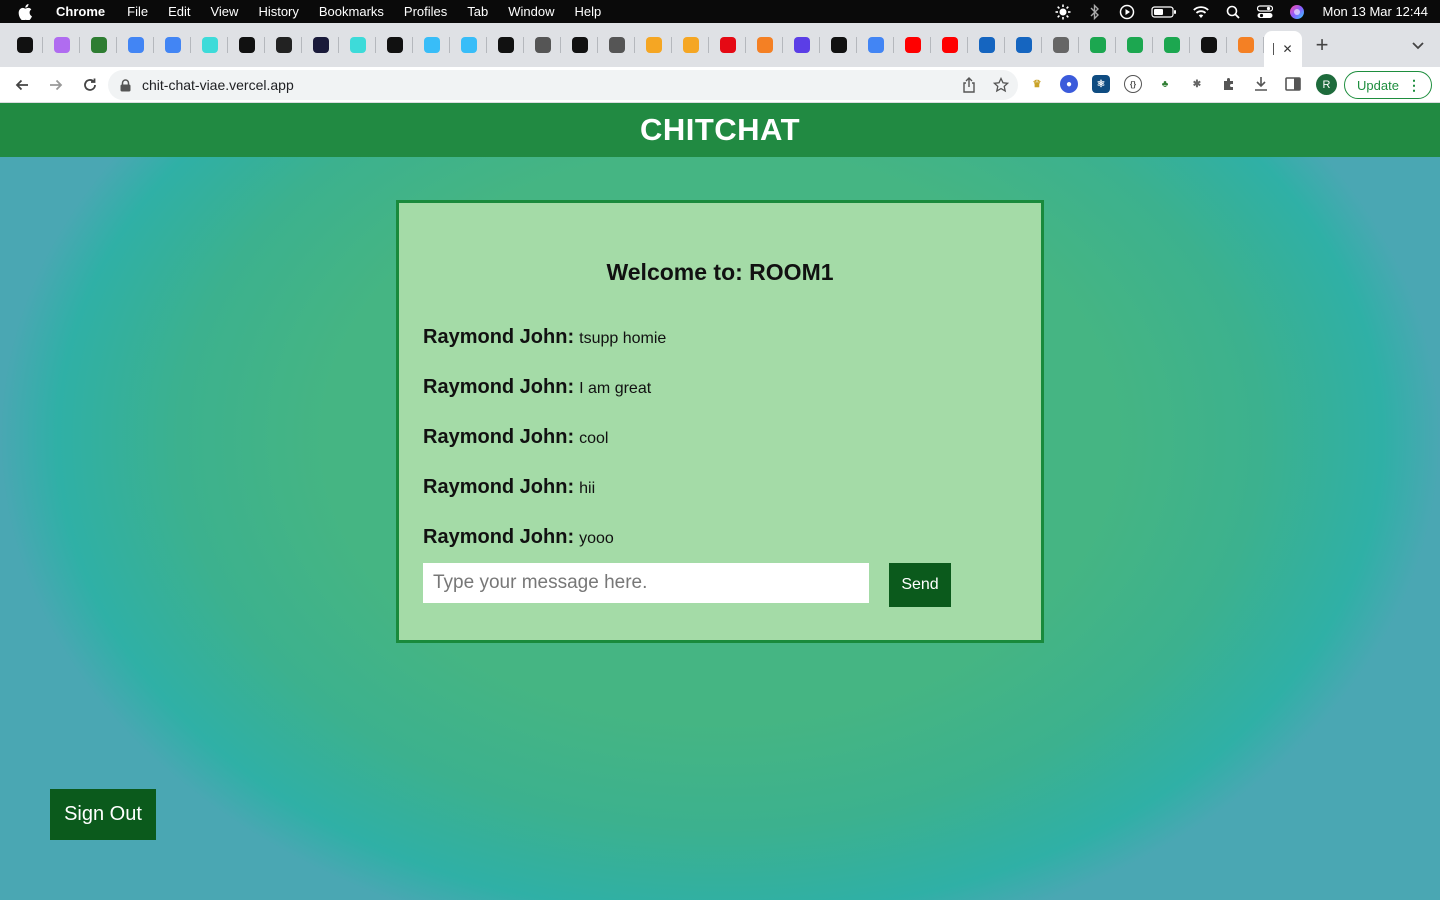 The image size is (1440, 900). I want to click on tab-search-chevron-icon, so click(1418, 45).